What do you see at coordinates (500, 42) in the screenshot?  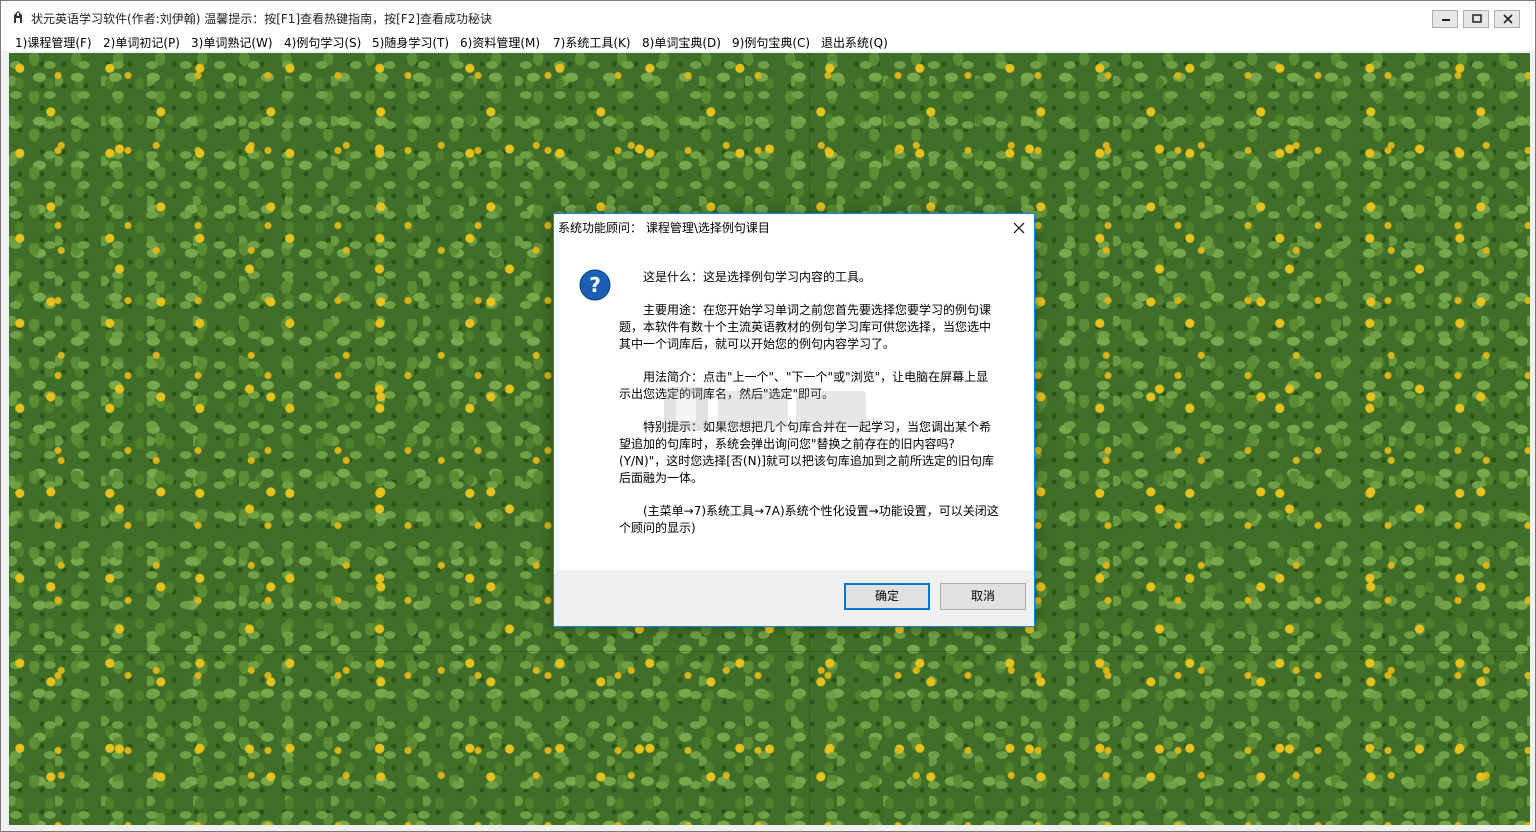 I see `menu-data-management: 6)资料管理(M)` at bounding box center [500, 42].